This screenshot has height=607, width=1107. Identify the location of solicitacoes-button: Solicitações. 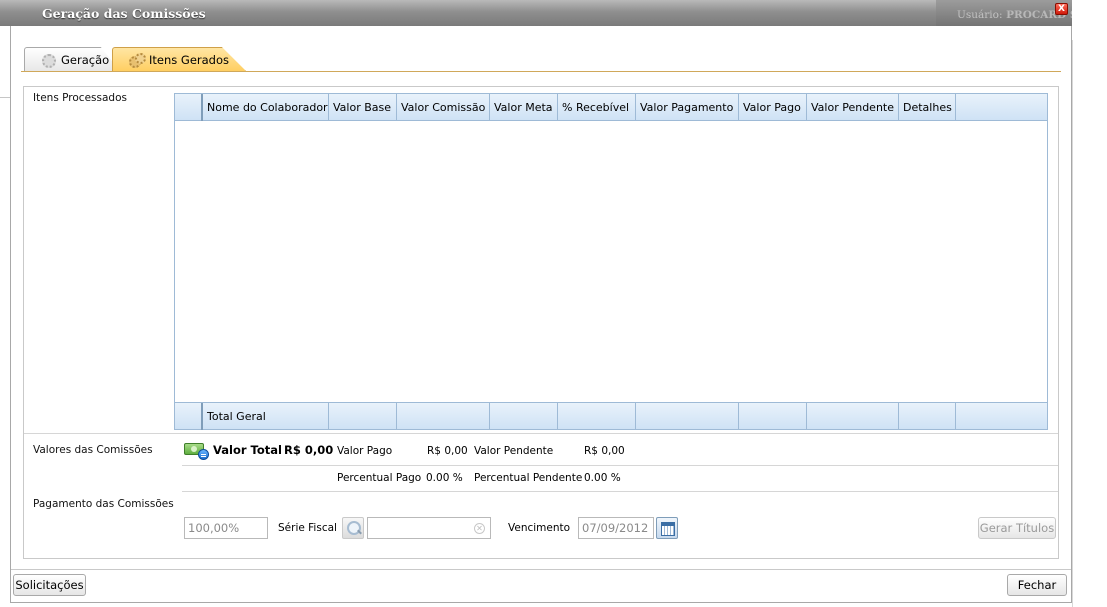
(49, 585).